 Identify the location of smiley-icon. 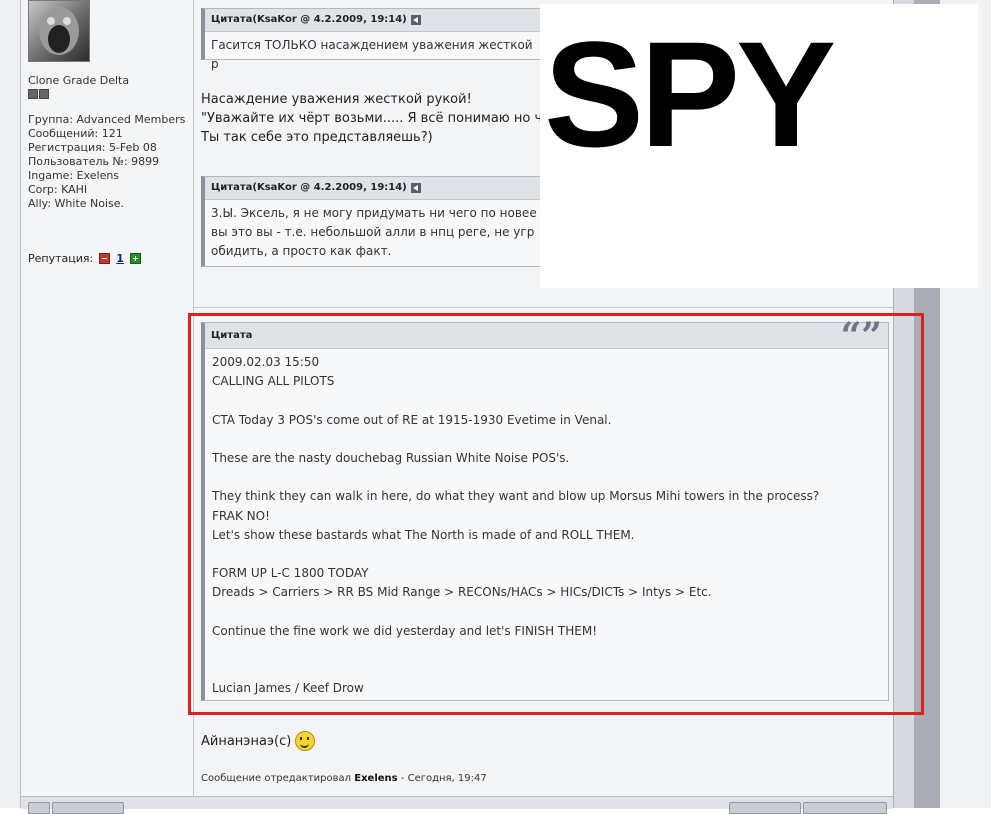
(305, 741).